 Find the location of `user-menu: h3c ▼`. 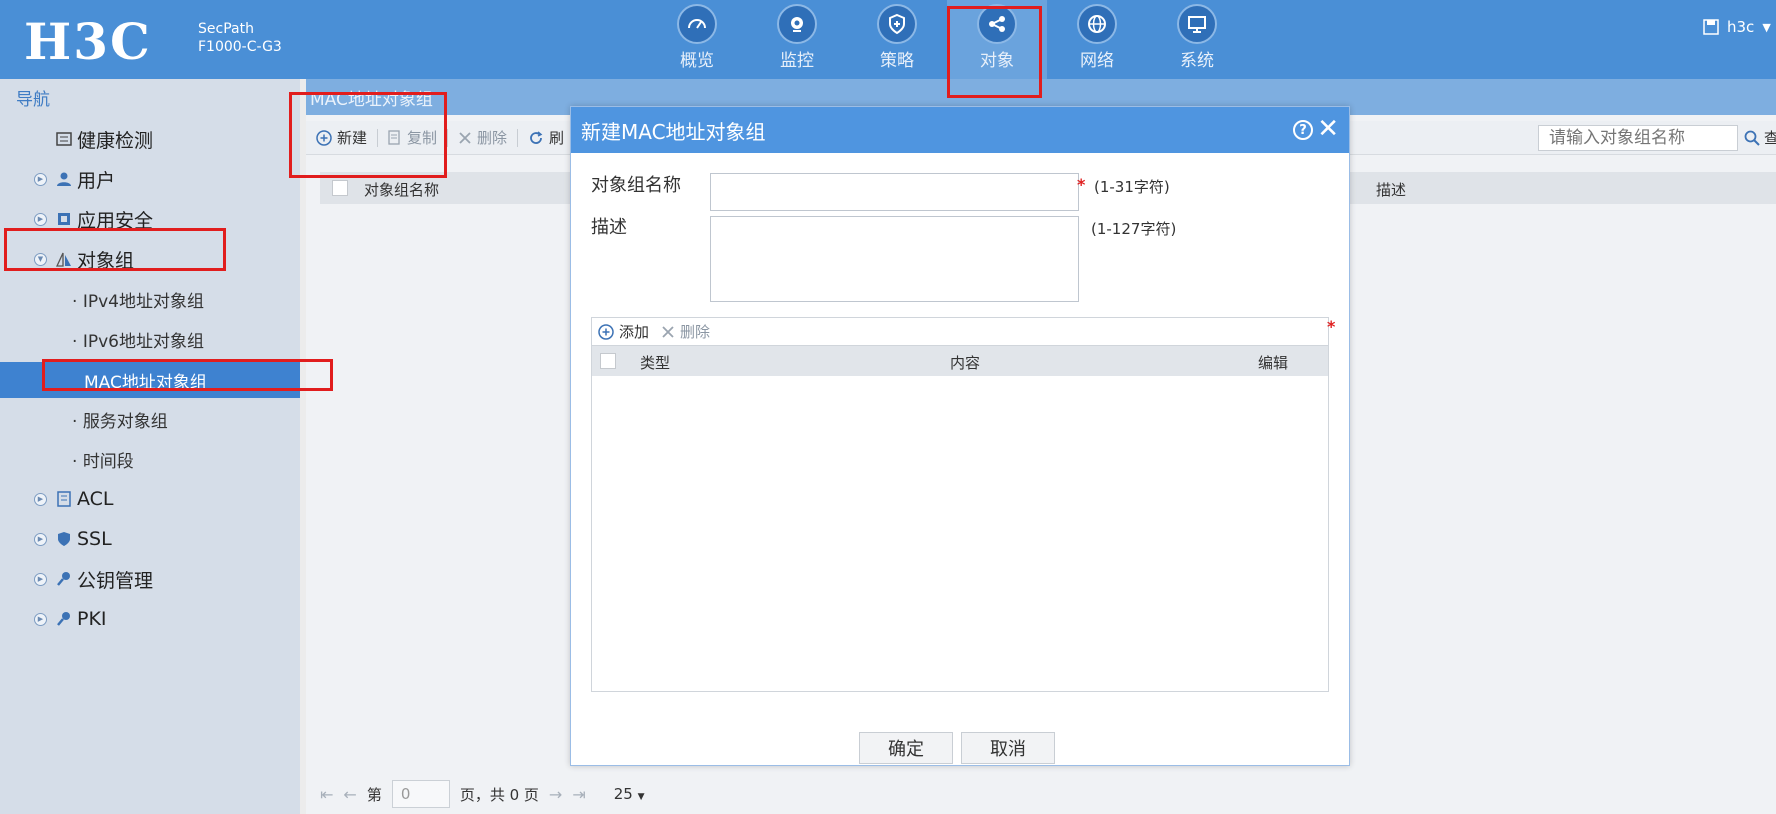

user-menu: h3c ▼ is located at coordinates (1737, 27).